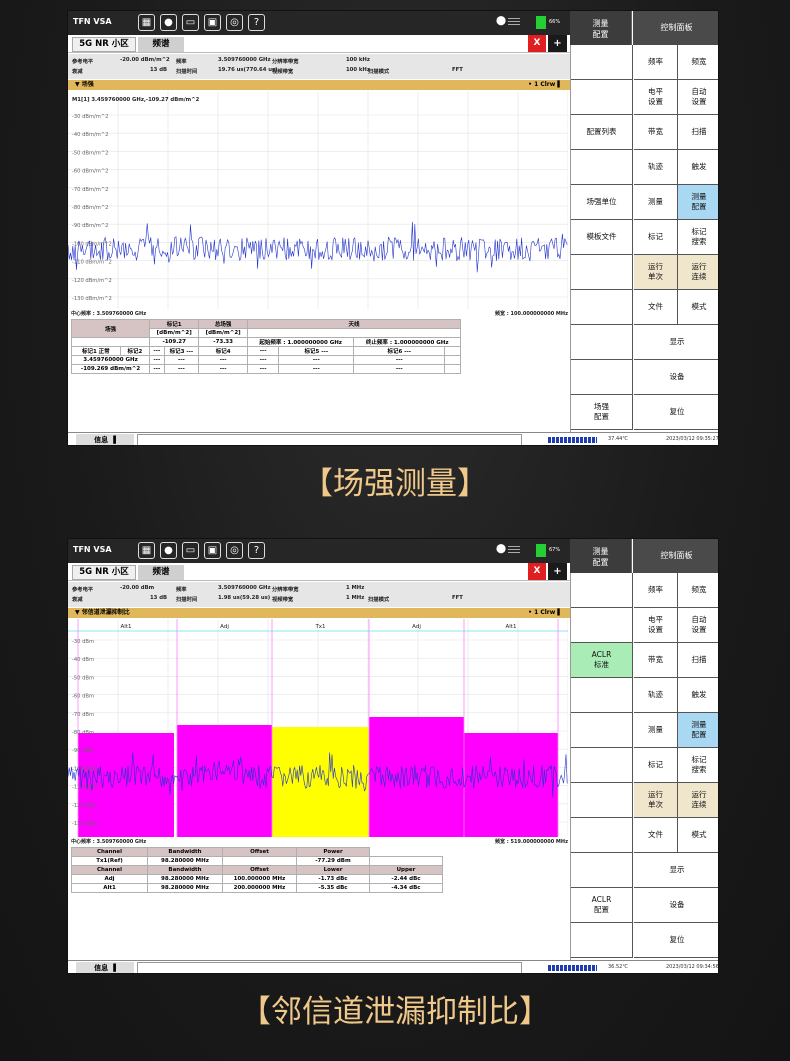  Describe the element at coordinates (602, 660) in the screenshot. I see `side-softkey-3: ACLR 标准` at that location.